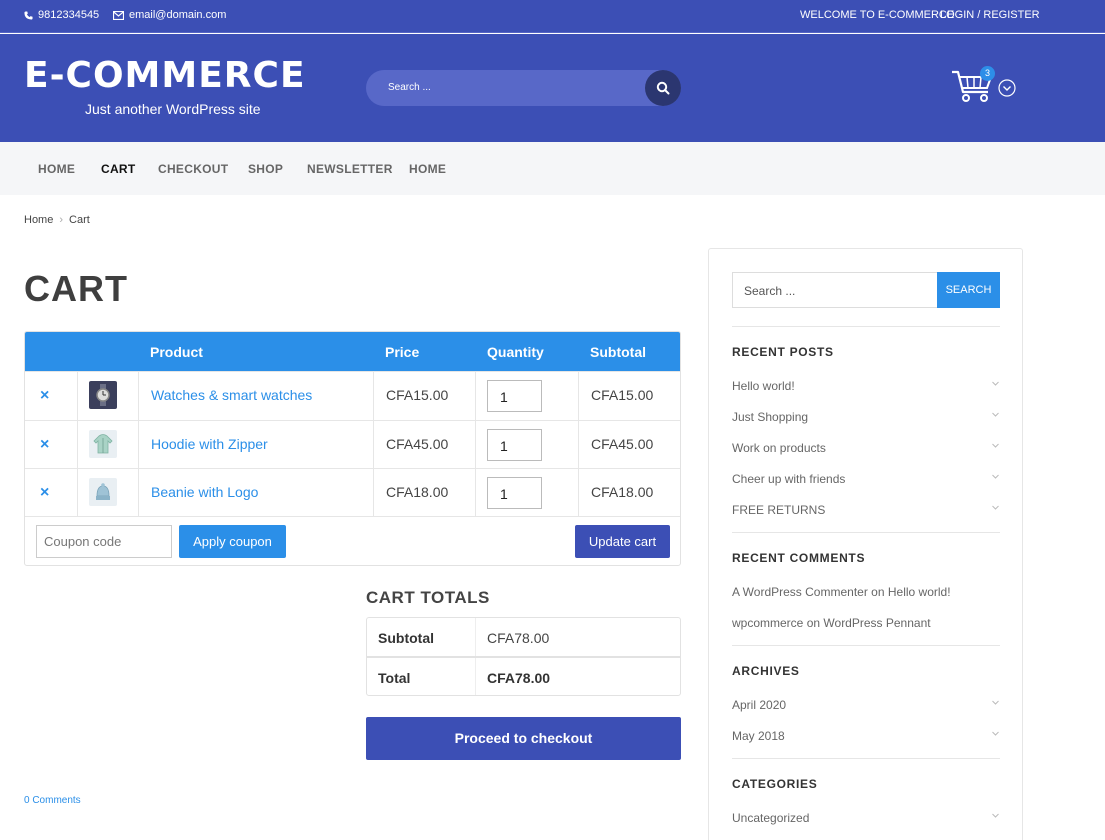  Describe the element at coordinates (38, 220) in the screenshot. I see `breadcrumb-home: Home` at that location.